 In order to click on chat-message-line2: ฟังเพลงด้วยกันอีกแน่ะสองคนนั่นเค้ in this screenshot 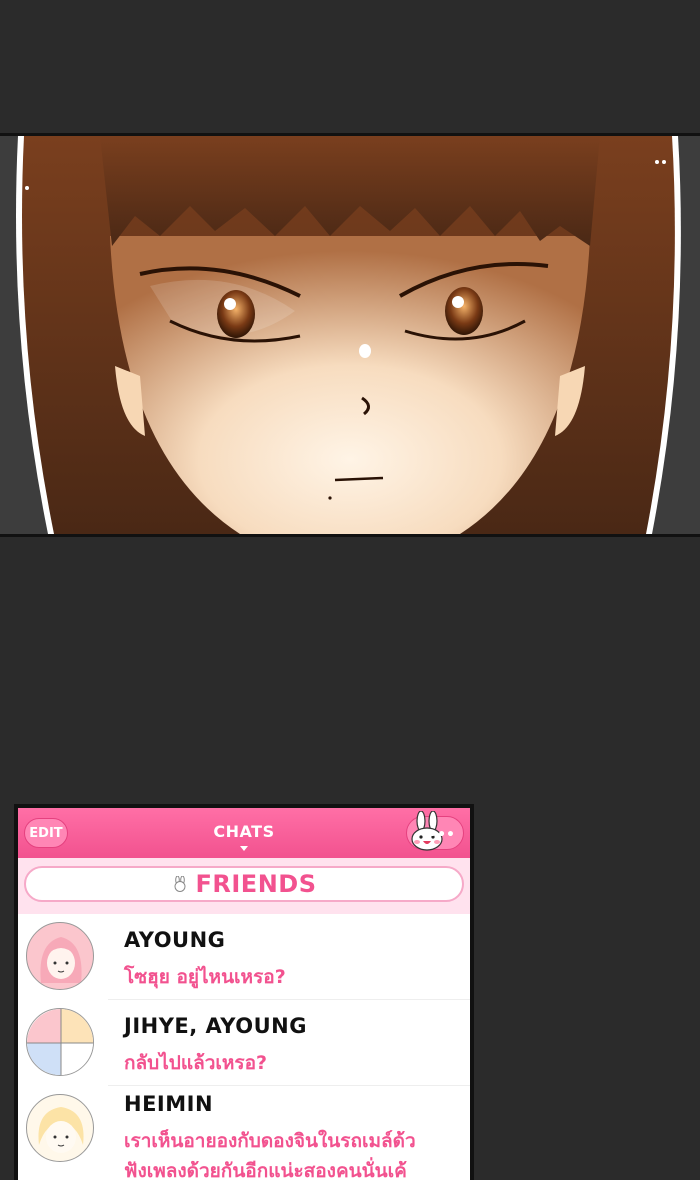, I will do `click(265, 1170)`.